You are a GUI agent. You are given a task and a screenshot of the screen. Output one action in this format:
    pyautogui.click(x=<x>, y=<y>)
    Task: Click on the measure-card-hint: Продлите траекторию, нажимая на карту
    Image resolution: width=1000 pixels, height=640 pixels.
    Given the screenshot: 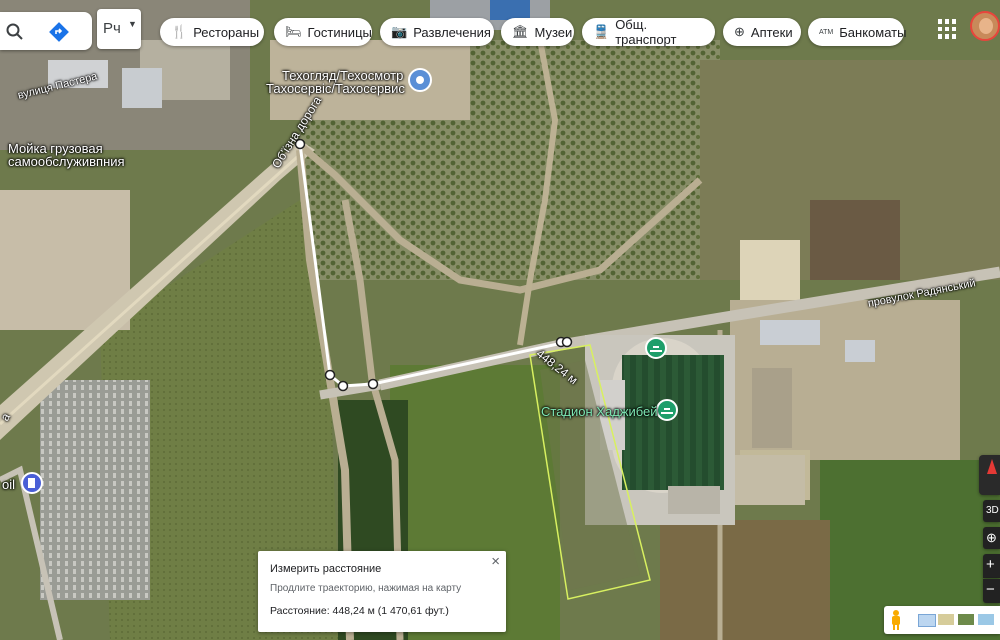 What is the action you would take?
    pyautogui.click(x=366, y=588)
    